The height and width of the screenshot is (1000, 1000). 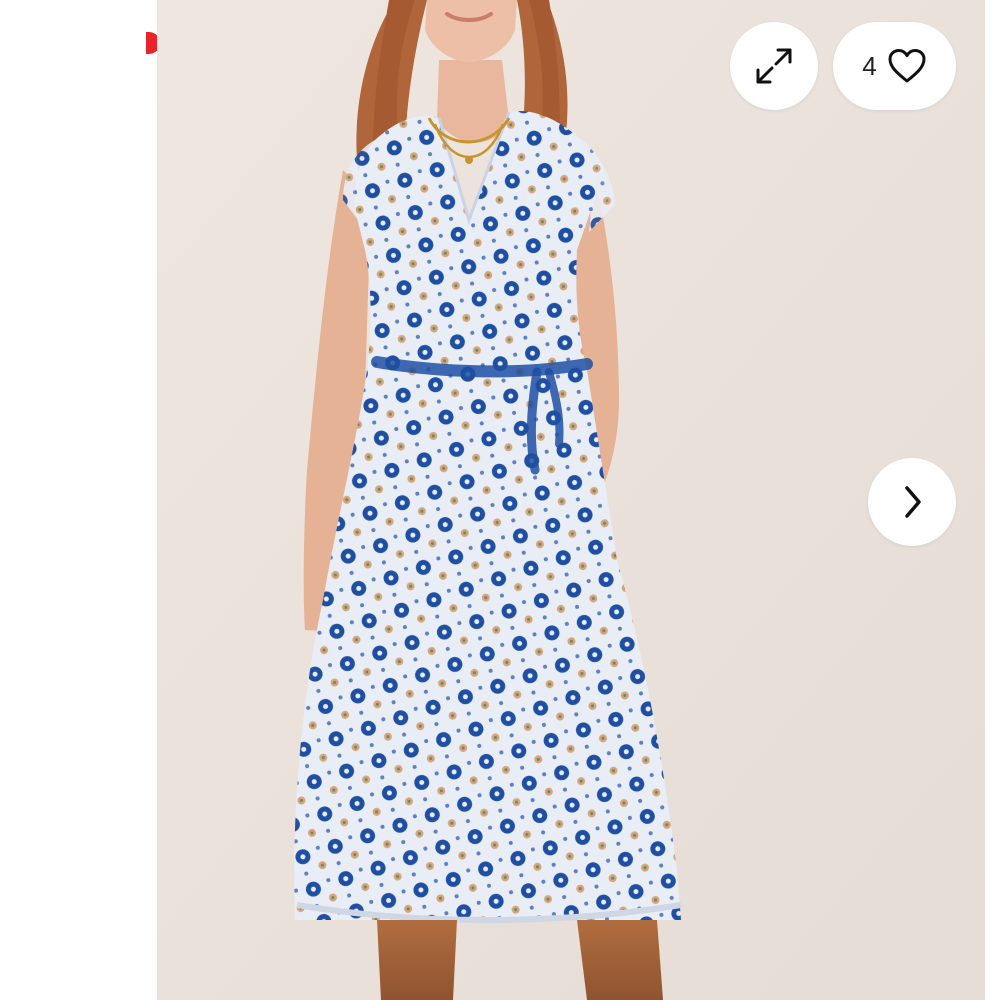 I want to click on like-button: 4, so click(x=894, y=66).